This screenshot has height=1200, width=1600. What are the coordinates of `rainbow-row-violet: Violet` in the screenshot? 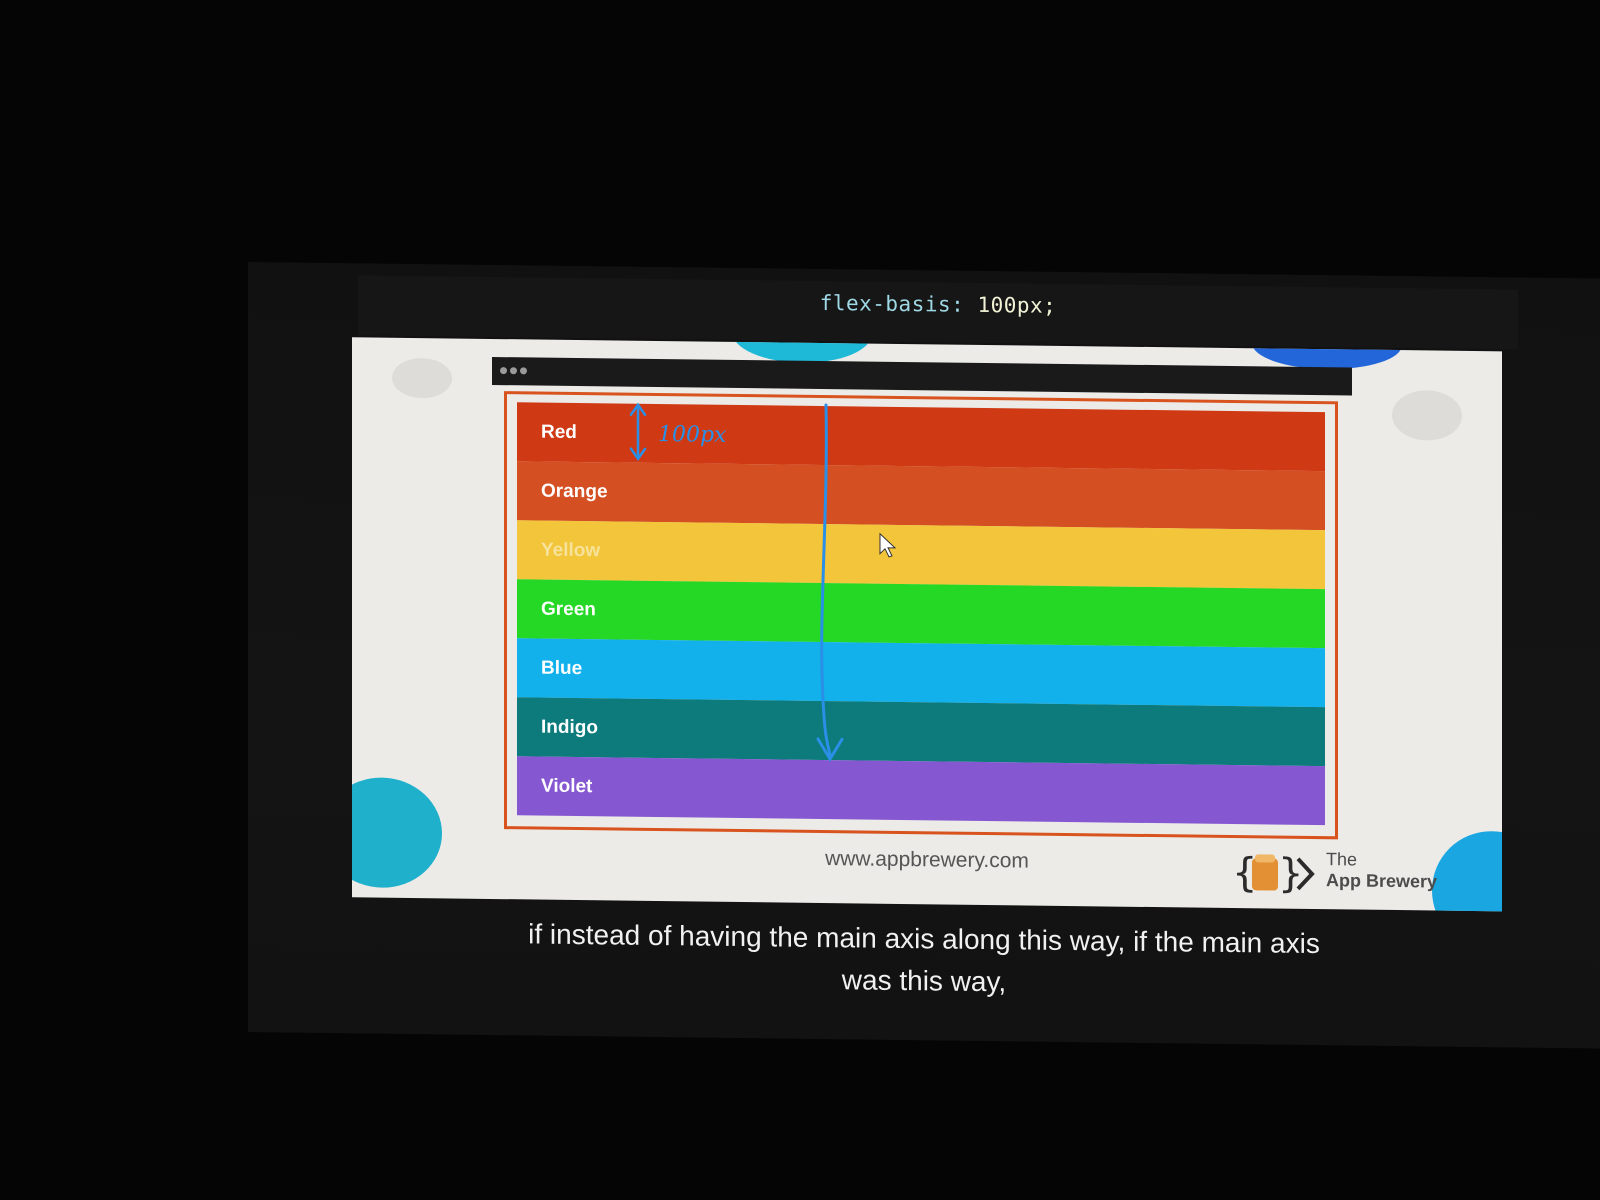 It's located at (921, 791).